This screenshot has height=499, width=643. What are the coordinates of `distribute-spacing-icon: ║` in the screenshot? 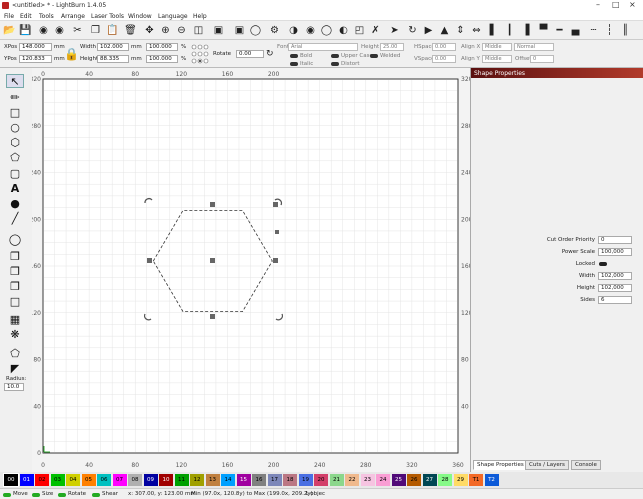 It's located at (625, 30).